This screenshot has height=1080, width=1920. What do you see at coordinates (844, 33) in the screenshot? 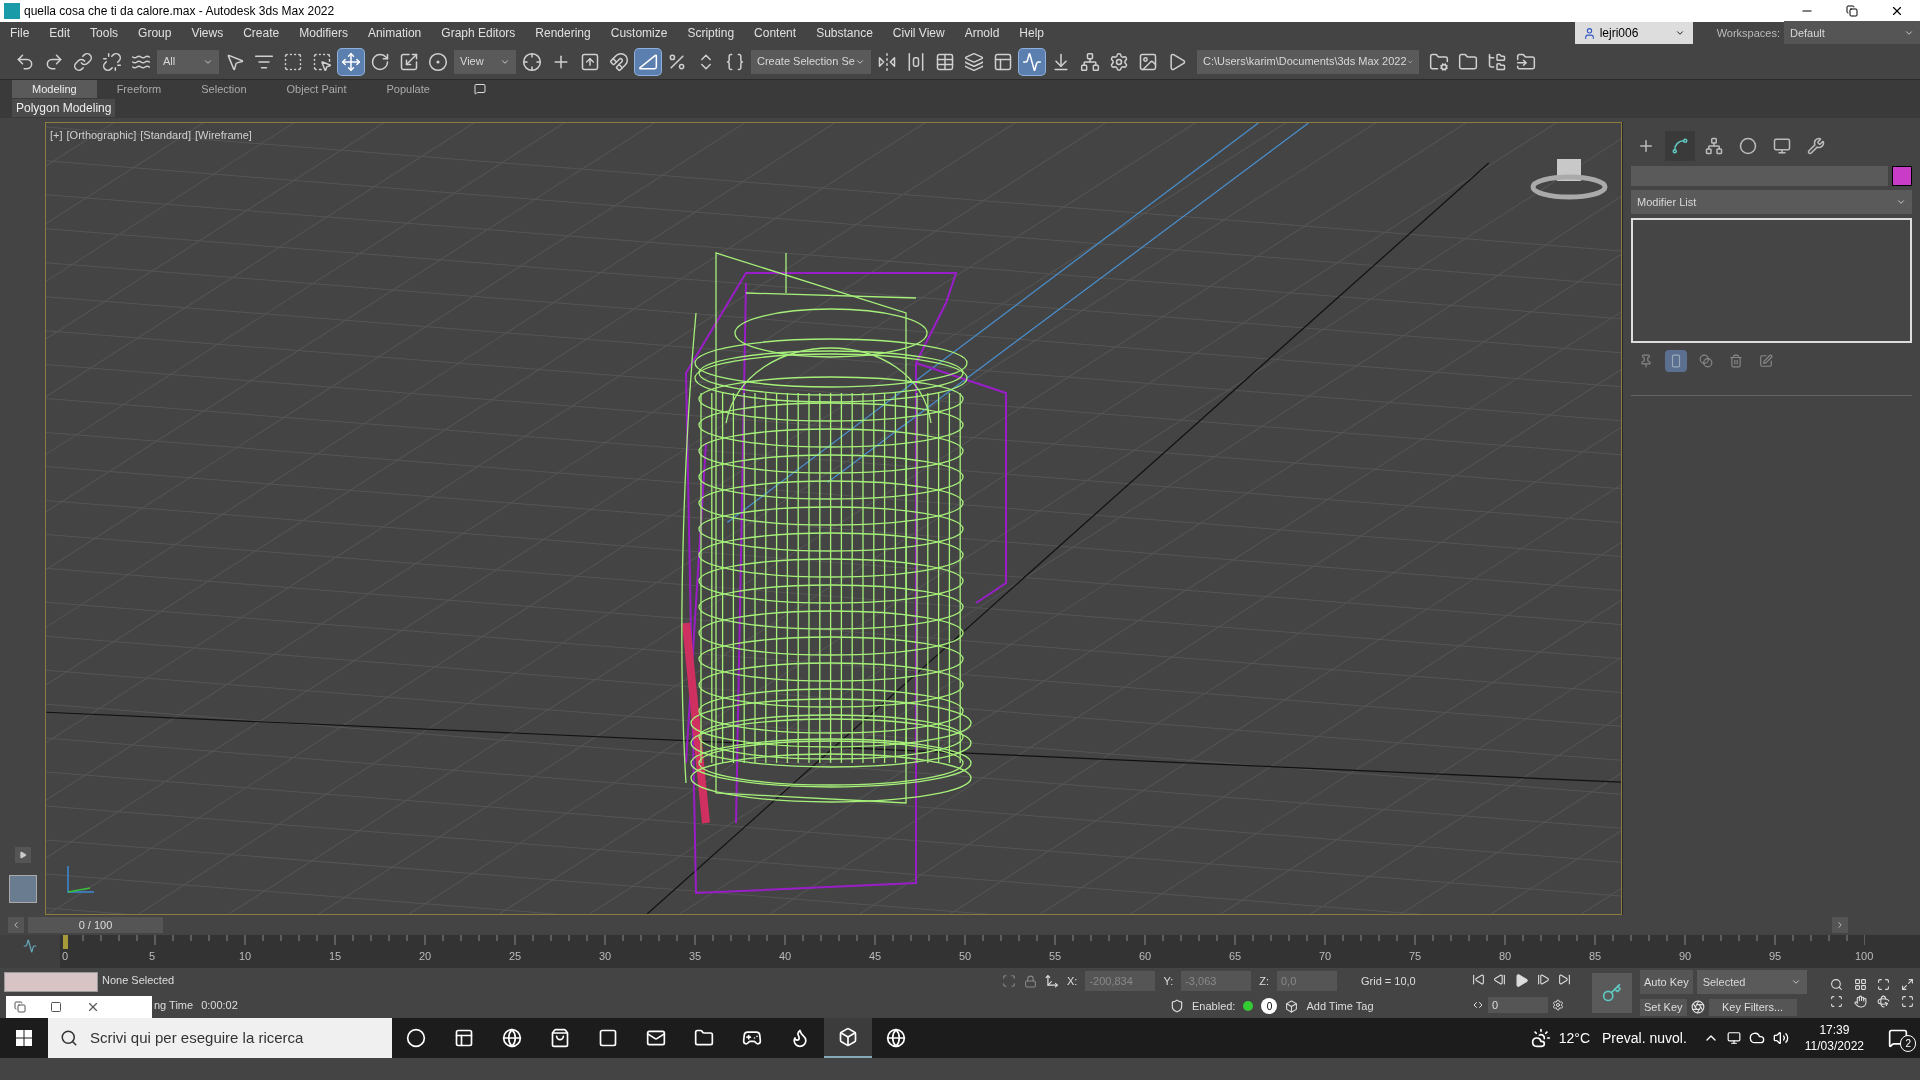
I see `menu-item: Substance` at bounding box center [844, 33].